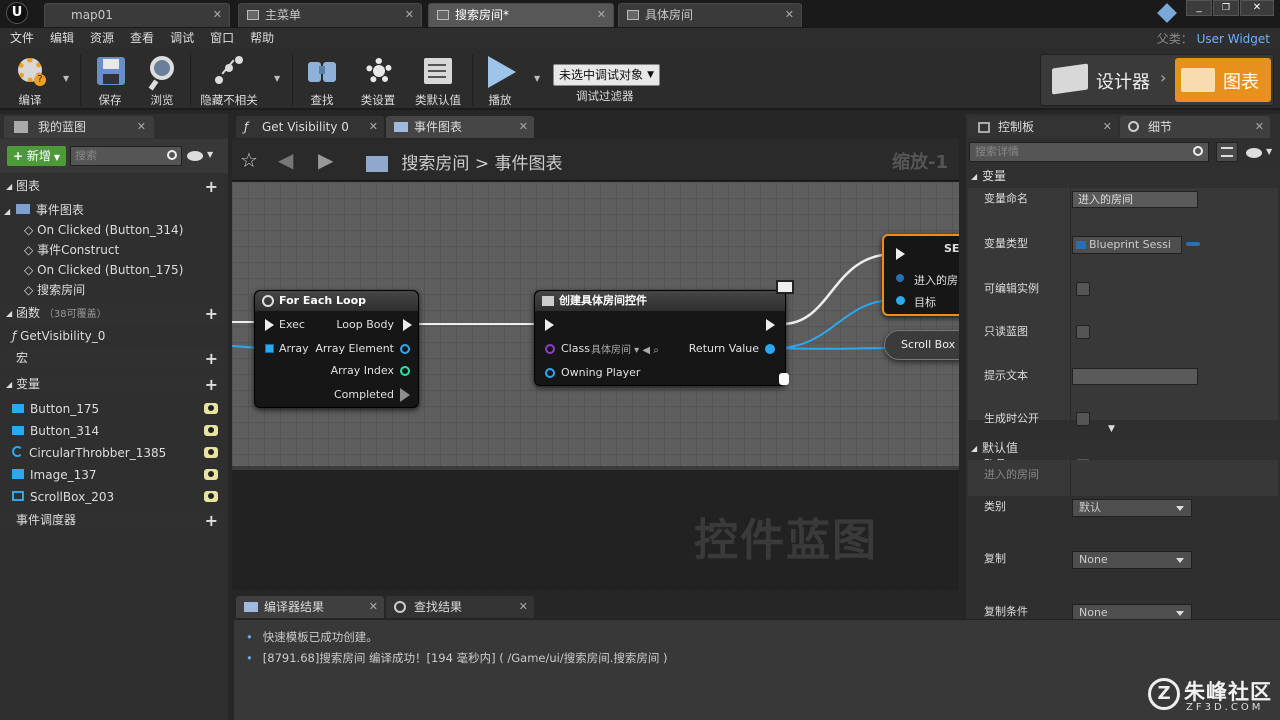 Image resolution: width=1280 pixels, height=720 pixels. I want to click on value-pin, so click(900, 278).